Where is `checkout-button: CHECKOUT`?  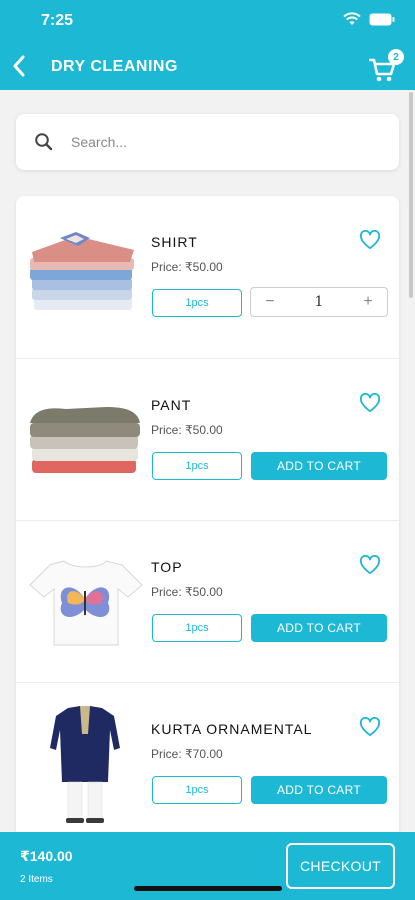
checkout-button: CHECKOUT is located at coordinates (340, 866).